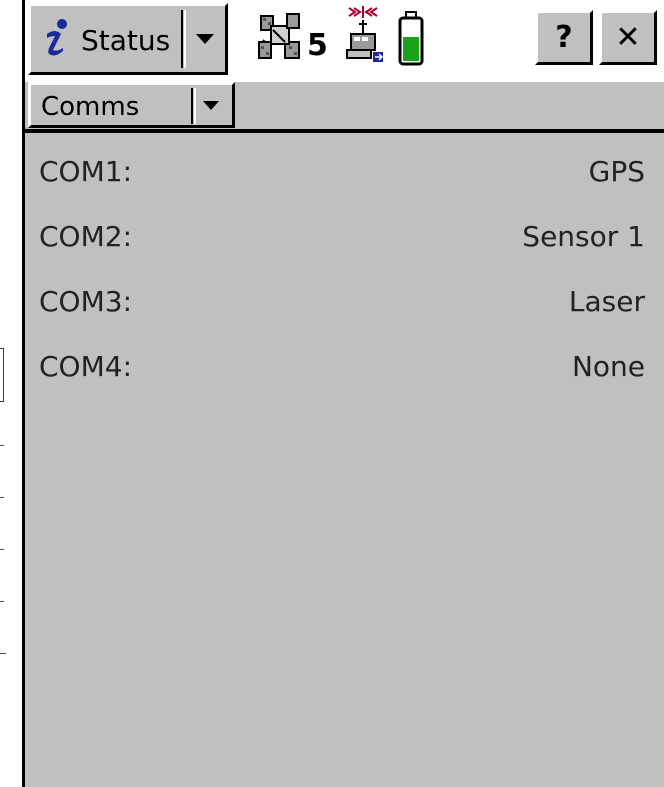 This screenshot has height=787, width=664. Describe the element at coordinates (608, 366) in the screenshot. I see `port-value: None` at that location.